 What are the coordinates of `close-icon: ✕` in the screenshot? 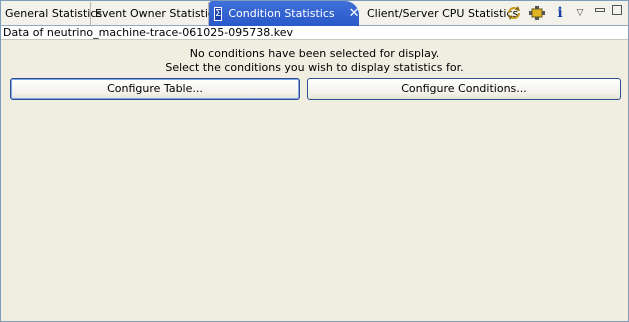 It's located at (354, 13).